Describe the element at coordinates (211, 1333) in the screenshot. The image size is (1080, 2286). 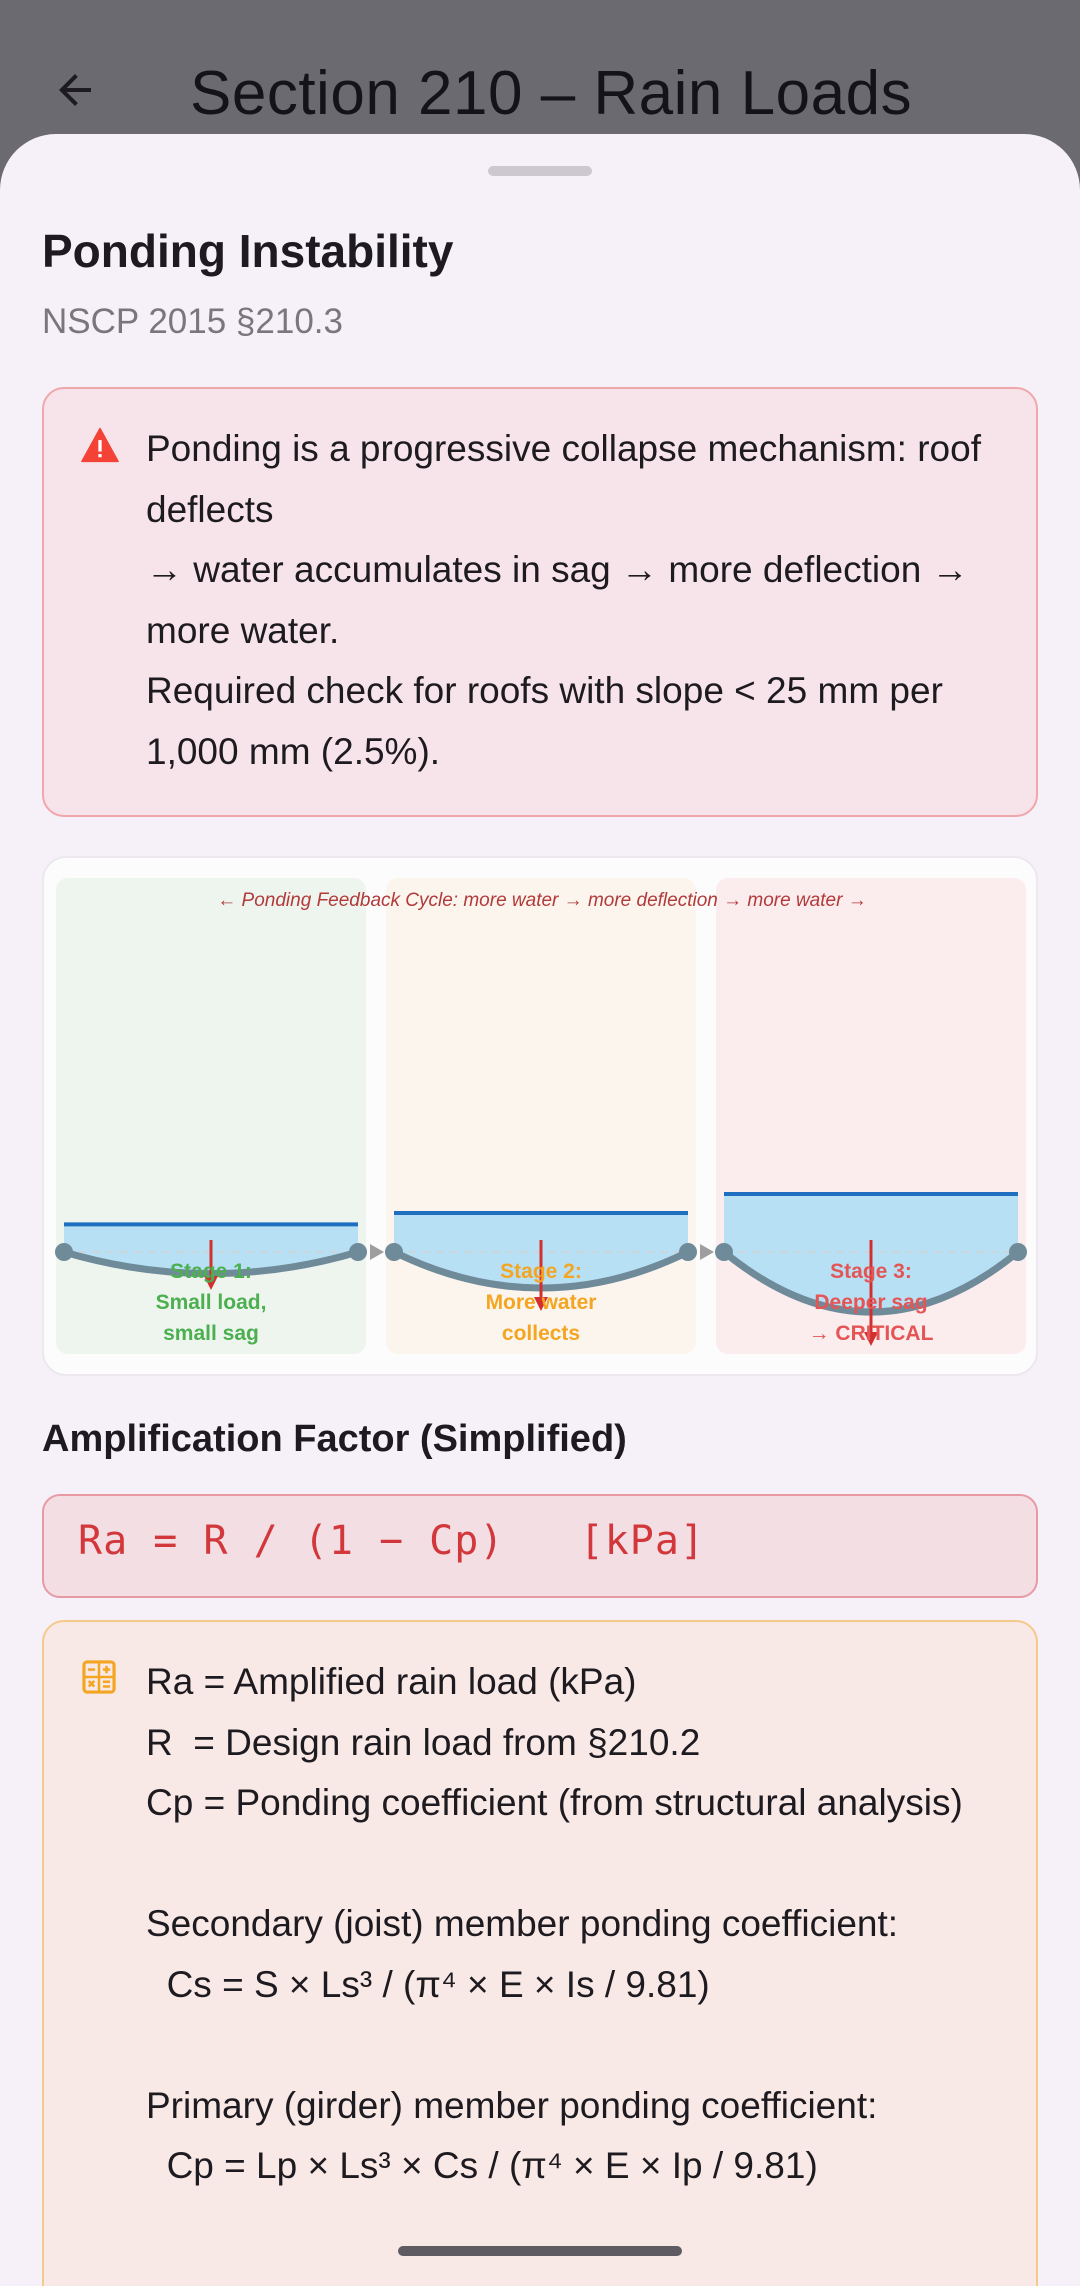
I see `stage-label: small sag` at that location.